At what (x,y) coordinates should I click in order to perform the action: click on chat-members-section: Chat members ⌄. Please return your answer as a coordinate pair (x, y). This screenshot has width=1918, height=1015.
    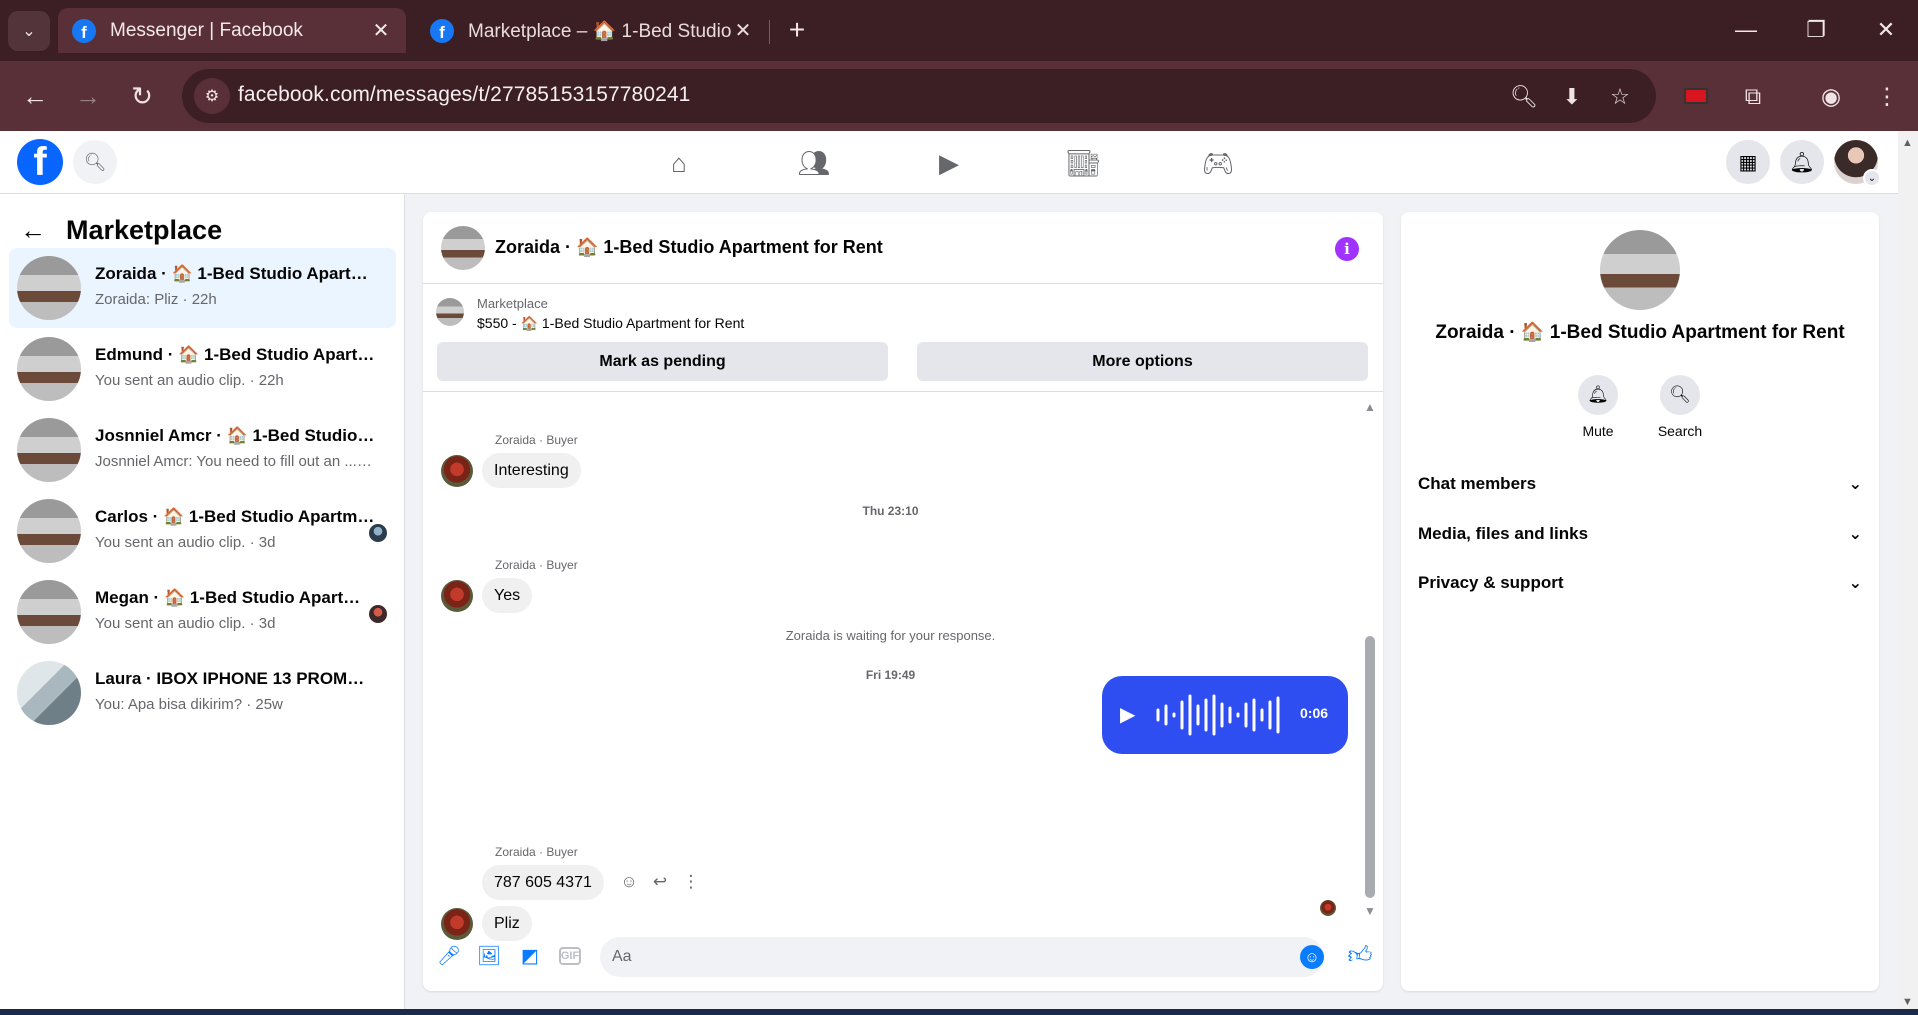
    Looking at the image, I should click on (1640, 484).